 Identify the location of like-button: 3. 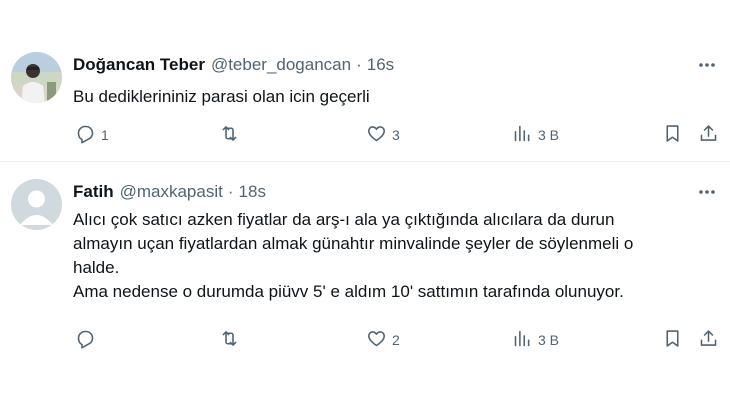
(383, 135).